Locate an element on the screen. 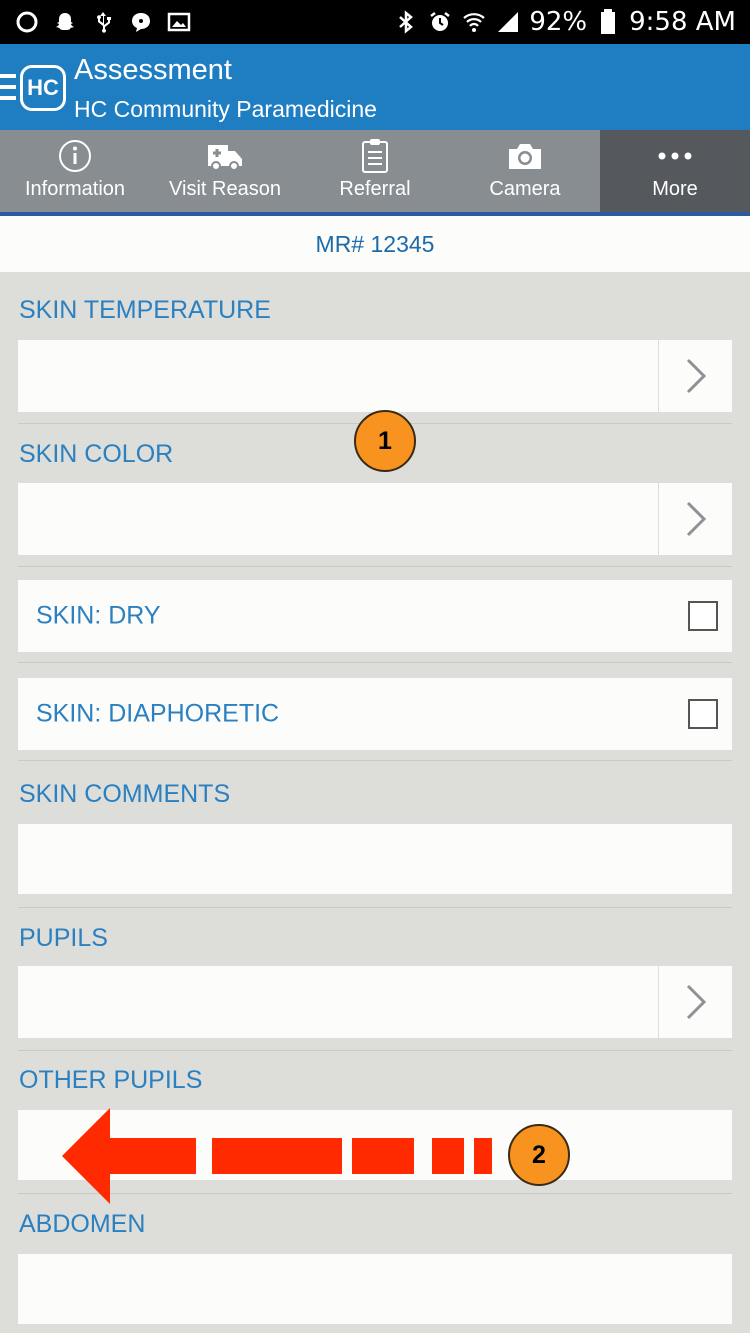 The height and width of the screenshot is (1333, 750). callout-badge-1: 1 is located at coordinates (385, 441).